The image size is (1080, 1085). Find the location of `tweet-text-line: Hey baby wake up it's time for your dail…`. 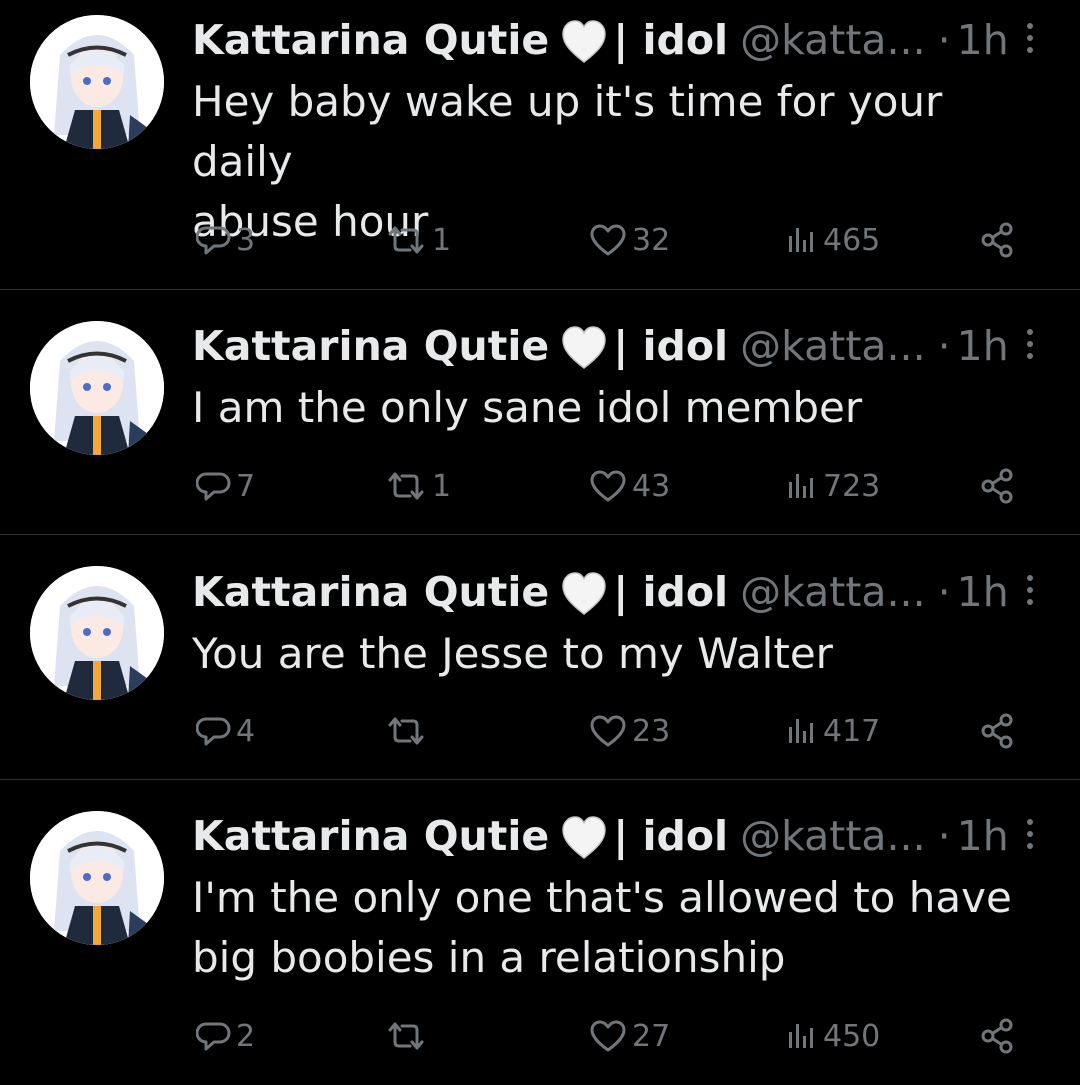

tweet-text-line: Hey baby wake up it's time for your dail… is located at coordinates (567, 131).